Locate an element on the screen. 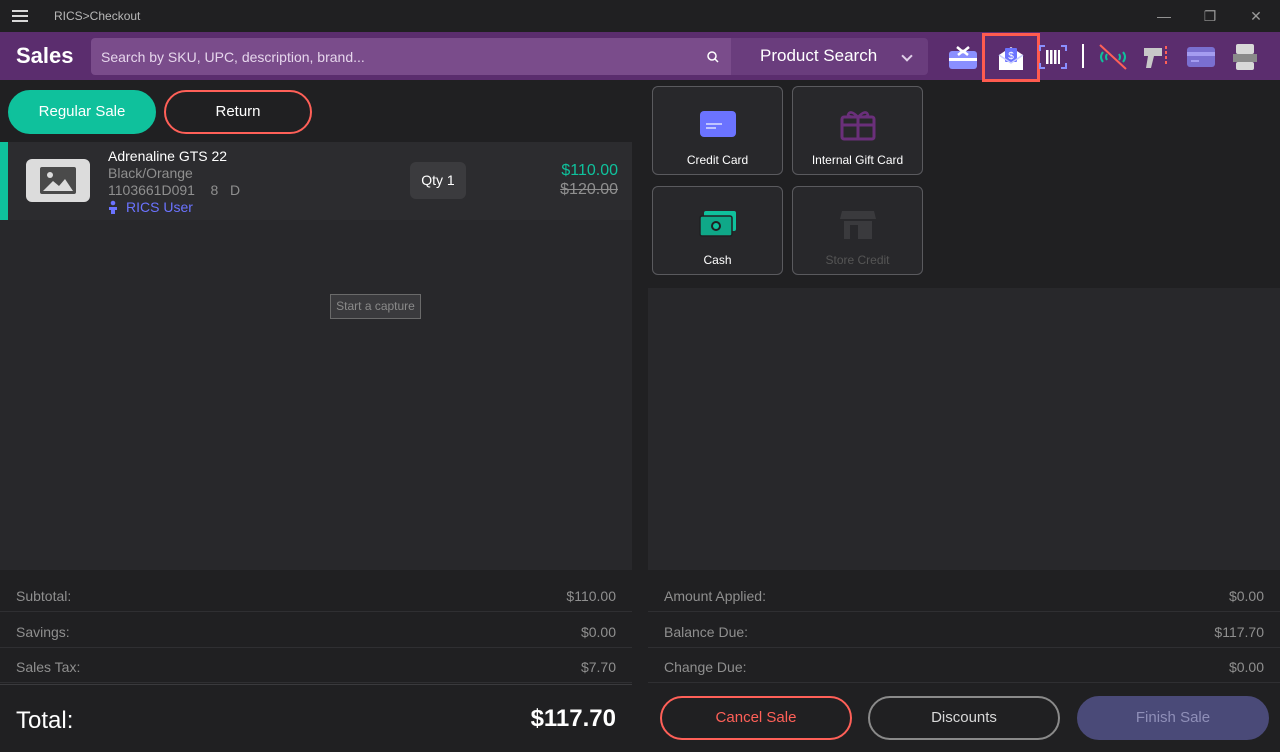  cash-label: Cash is located at coordinates (717, 260).